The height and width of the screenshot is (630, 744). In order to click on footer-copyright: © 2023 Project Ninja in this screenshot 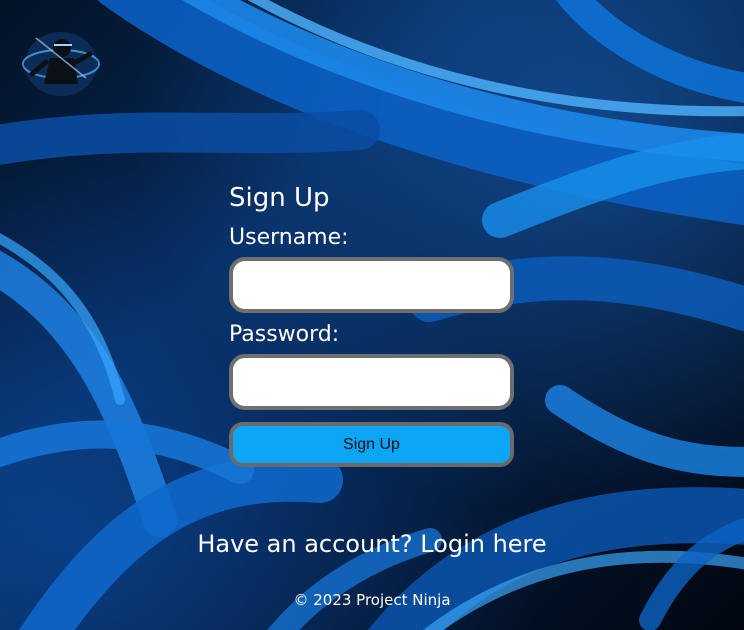, I will do `click(372, 600)`.